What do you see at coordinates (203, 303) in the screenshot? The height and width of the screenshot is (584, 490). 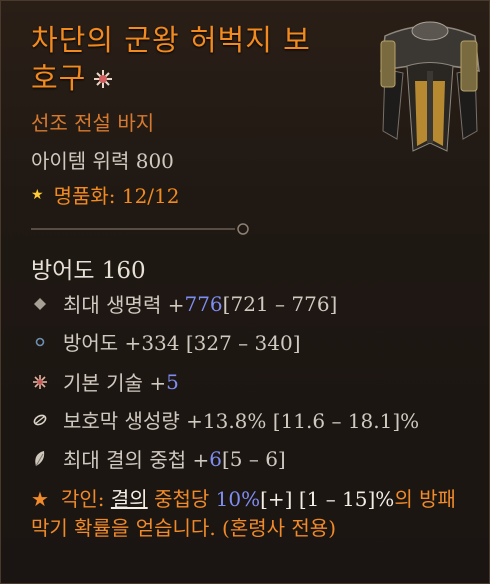 I see `affix-value: 776` at bounding box center [203, 303].